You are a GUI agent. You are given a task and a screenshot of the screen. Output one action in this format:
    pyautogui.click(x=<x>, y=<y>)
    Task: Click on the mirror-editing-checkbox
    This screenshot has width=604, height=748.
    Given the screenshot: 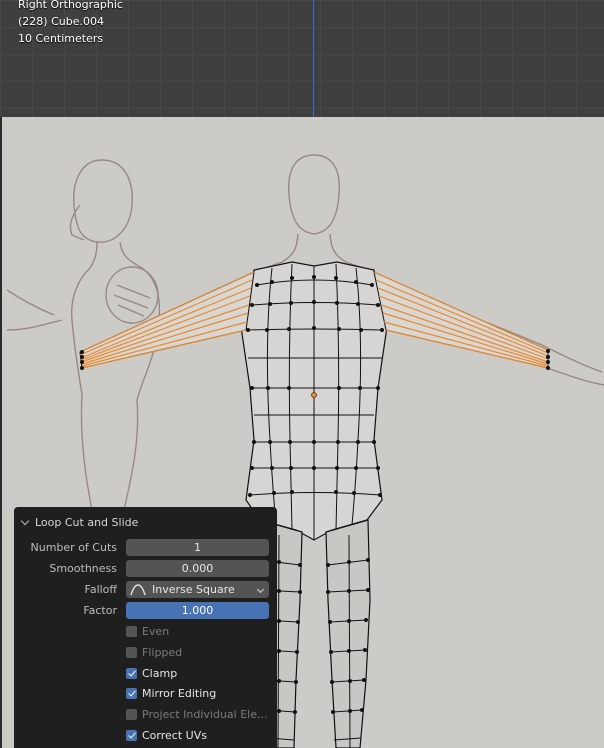 What is the action you would take?
    pyautogui.click(x=131, y=693)
    